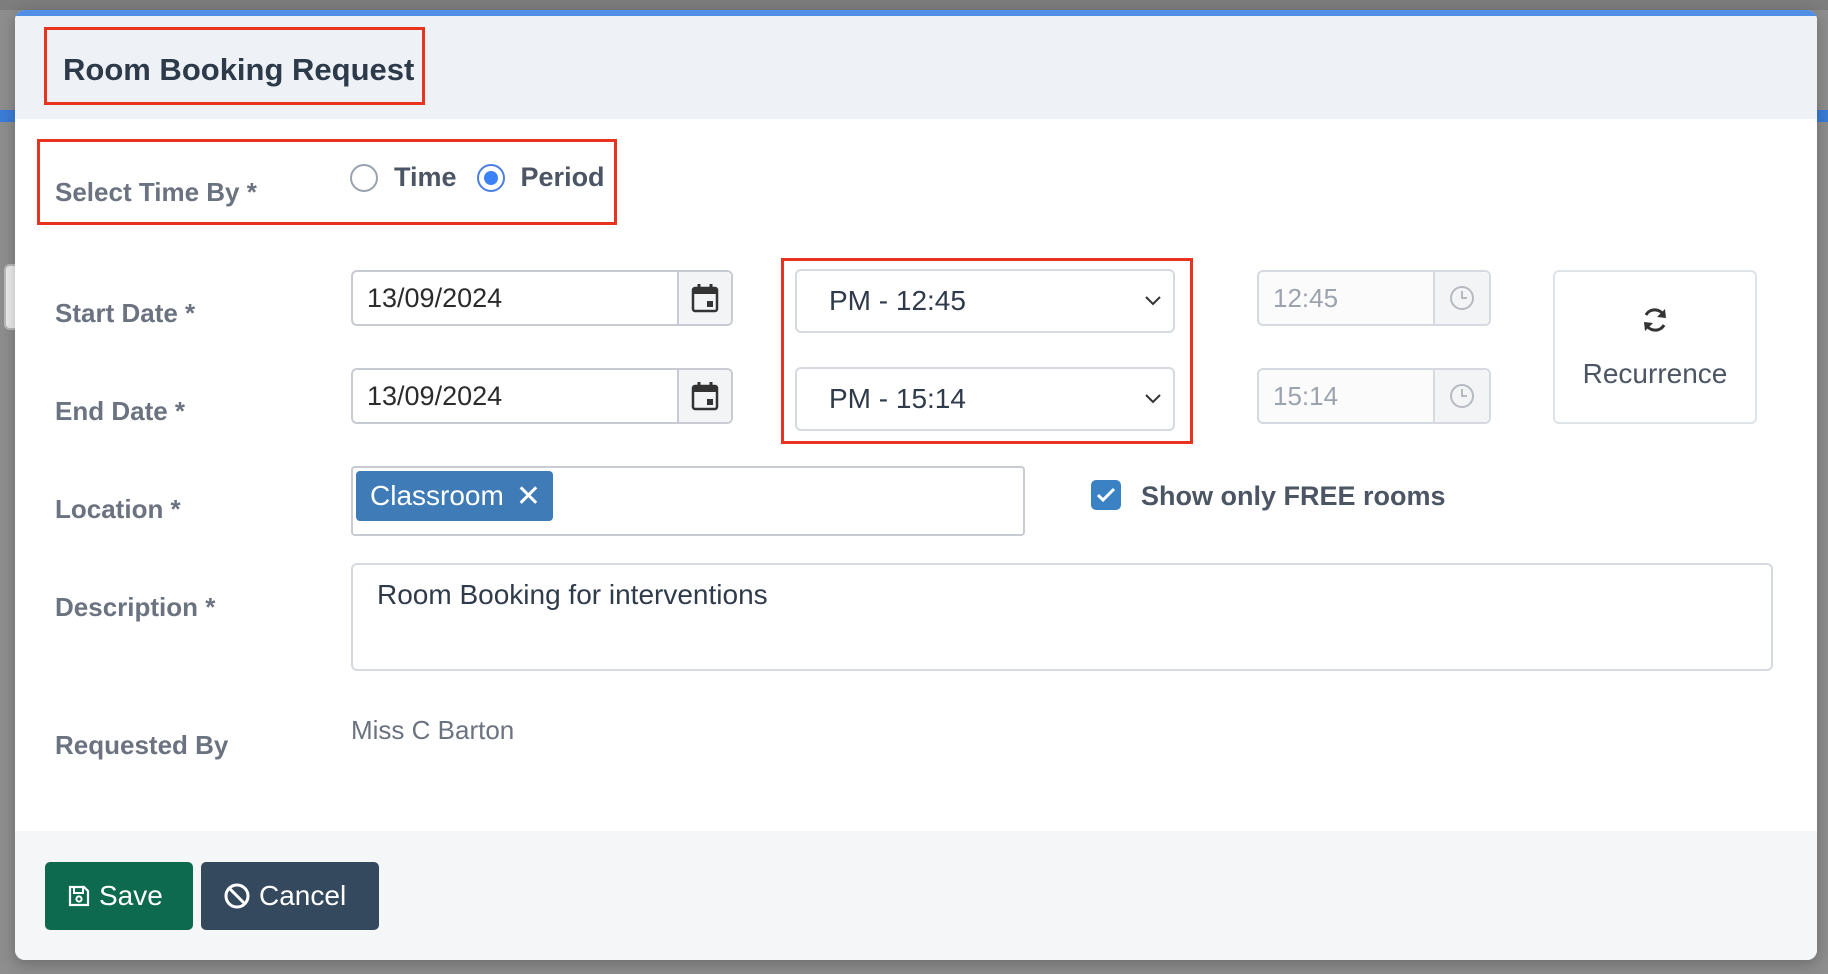  I want to click on dialog-header: Room Booking Request, so click(916, 67).